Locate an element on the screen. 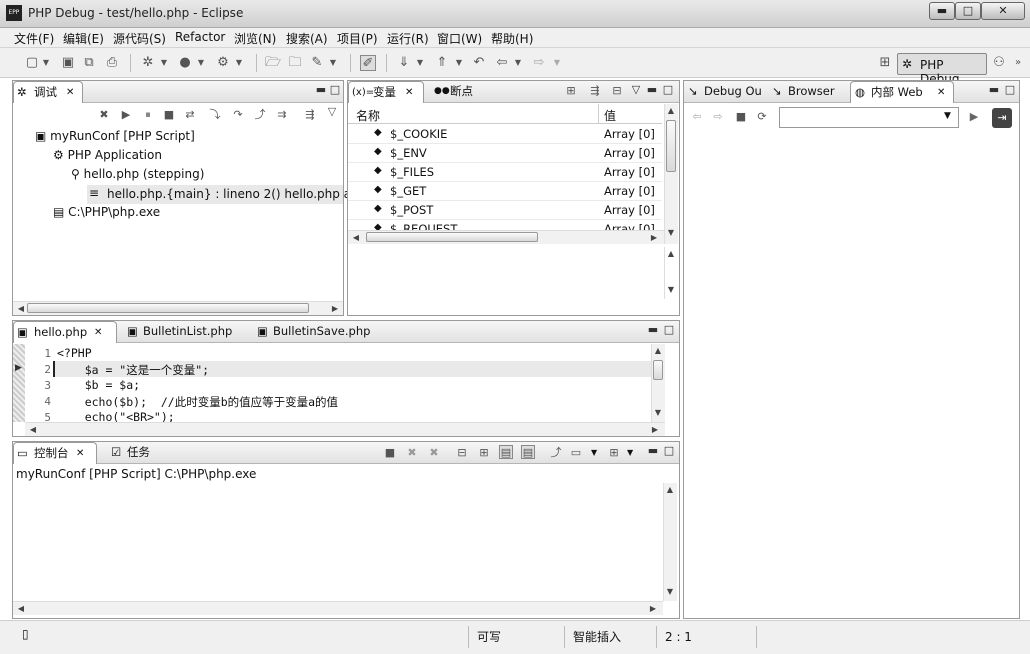 This screenshot has height=654, width=1030. open-folder-icon: 🗁 is located at coordinates (273, 63).